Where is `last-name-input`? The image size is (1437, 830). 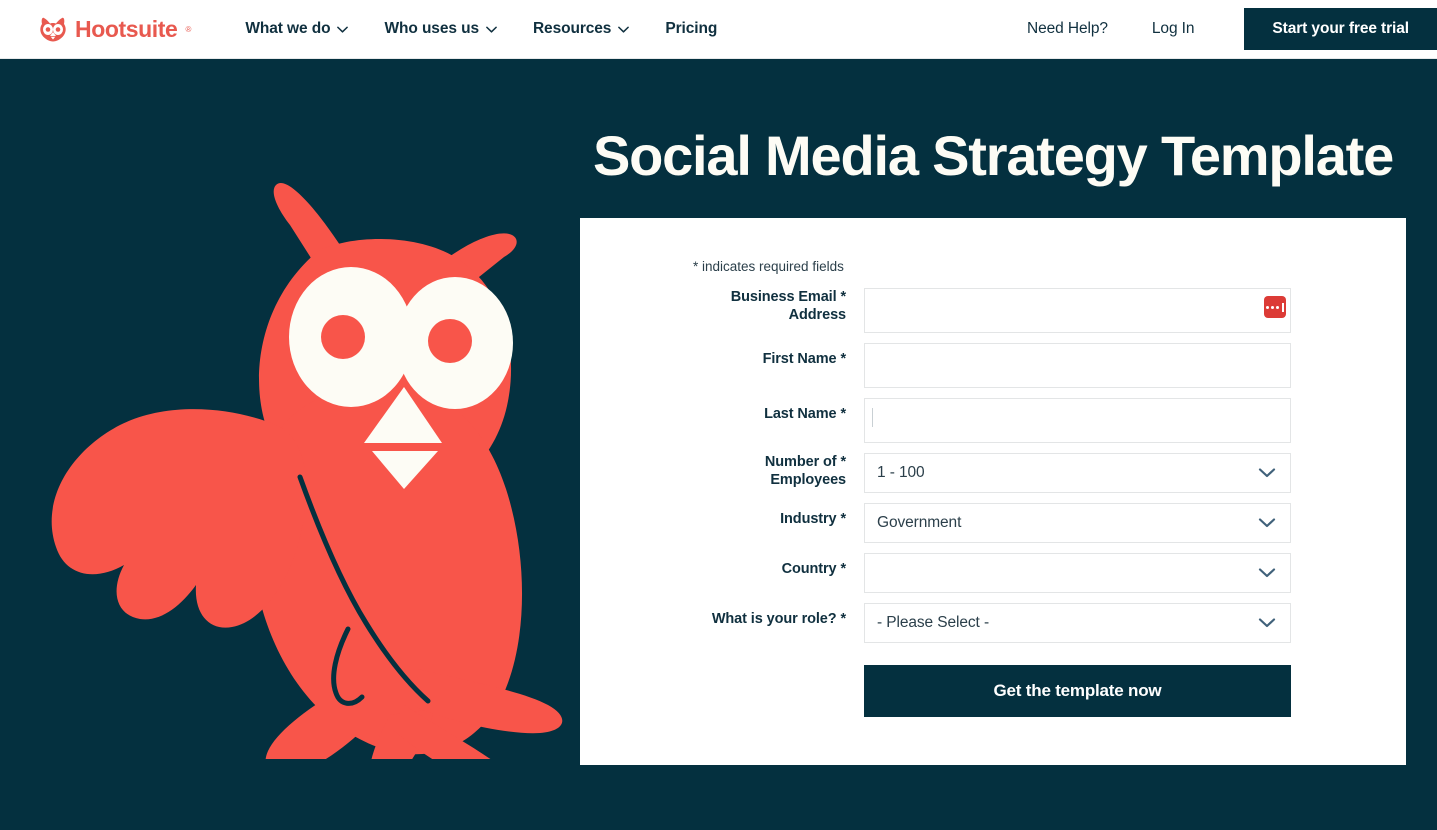
last-name-input is located at coordinates (1077, 420).